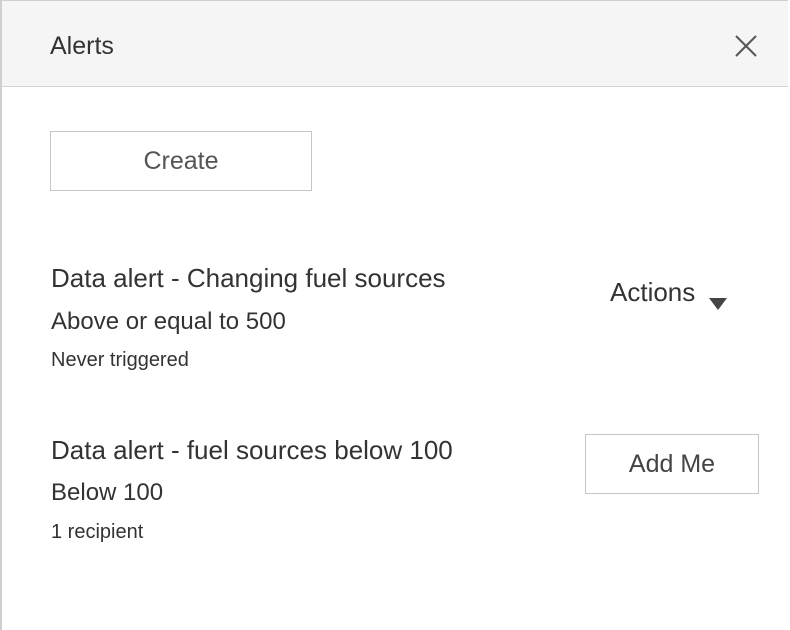 Image resolution: width=790 pixels, height=630 pixels. Describe the element at coordinates (82, 46) in the screenshot. I see `panel-title: Alerts` at that location.